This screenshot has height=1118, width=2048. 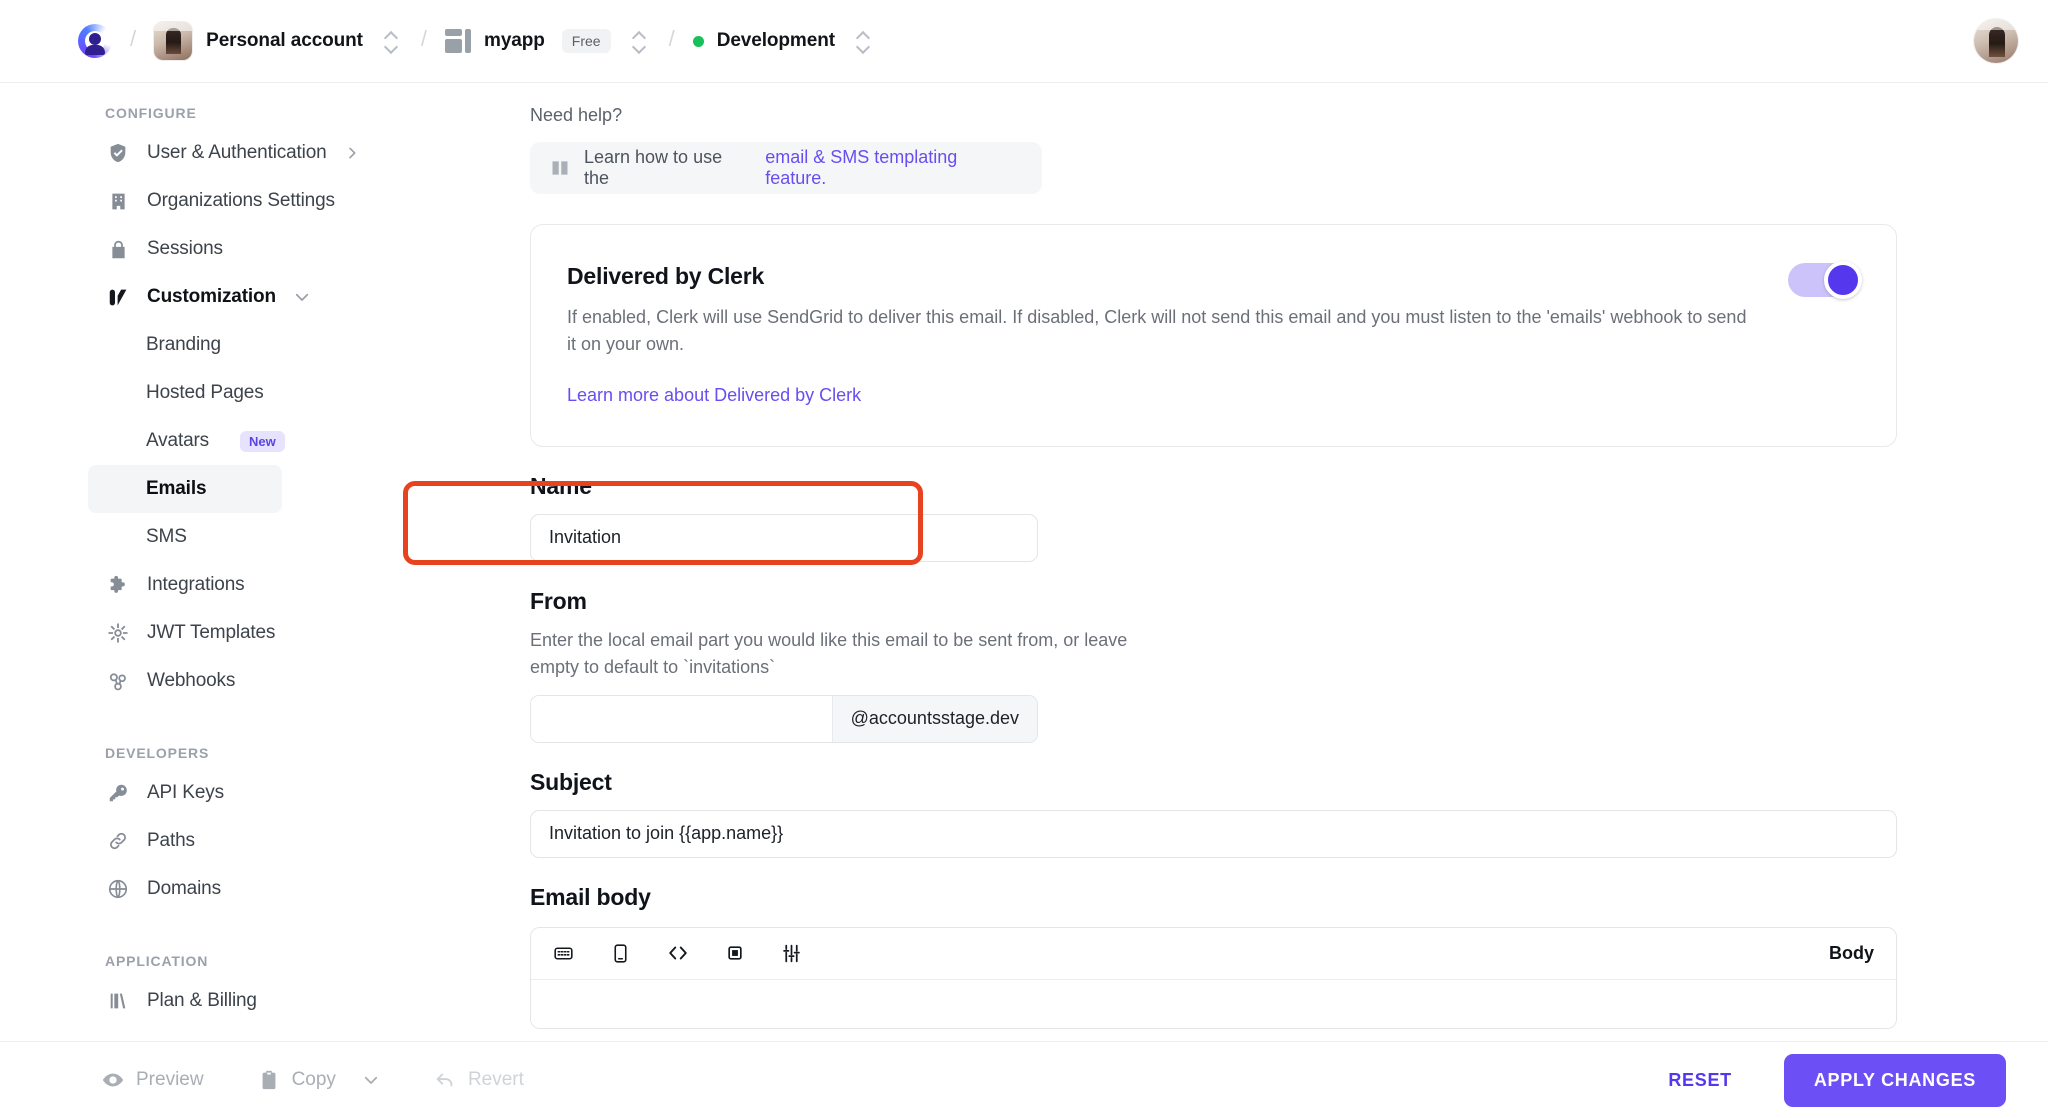 What do you see at coordinates (211, 201) in the screenshot?
I see `sidebar-item-organizations-settings: Organizations Settings` at bounding box center [211, 201].